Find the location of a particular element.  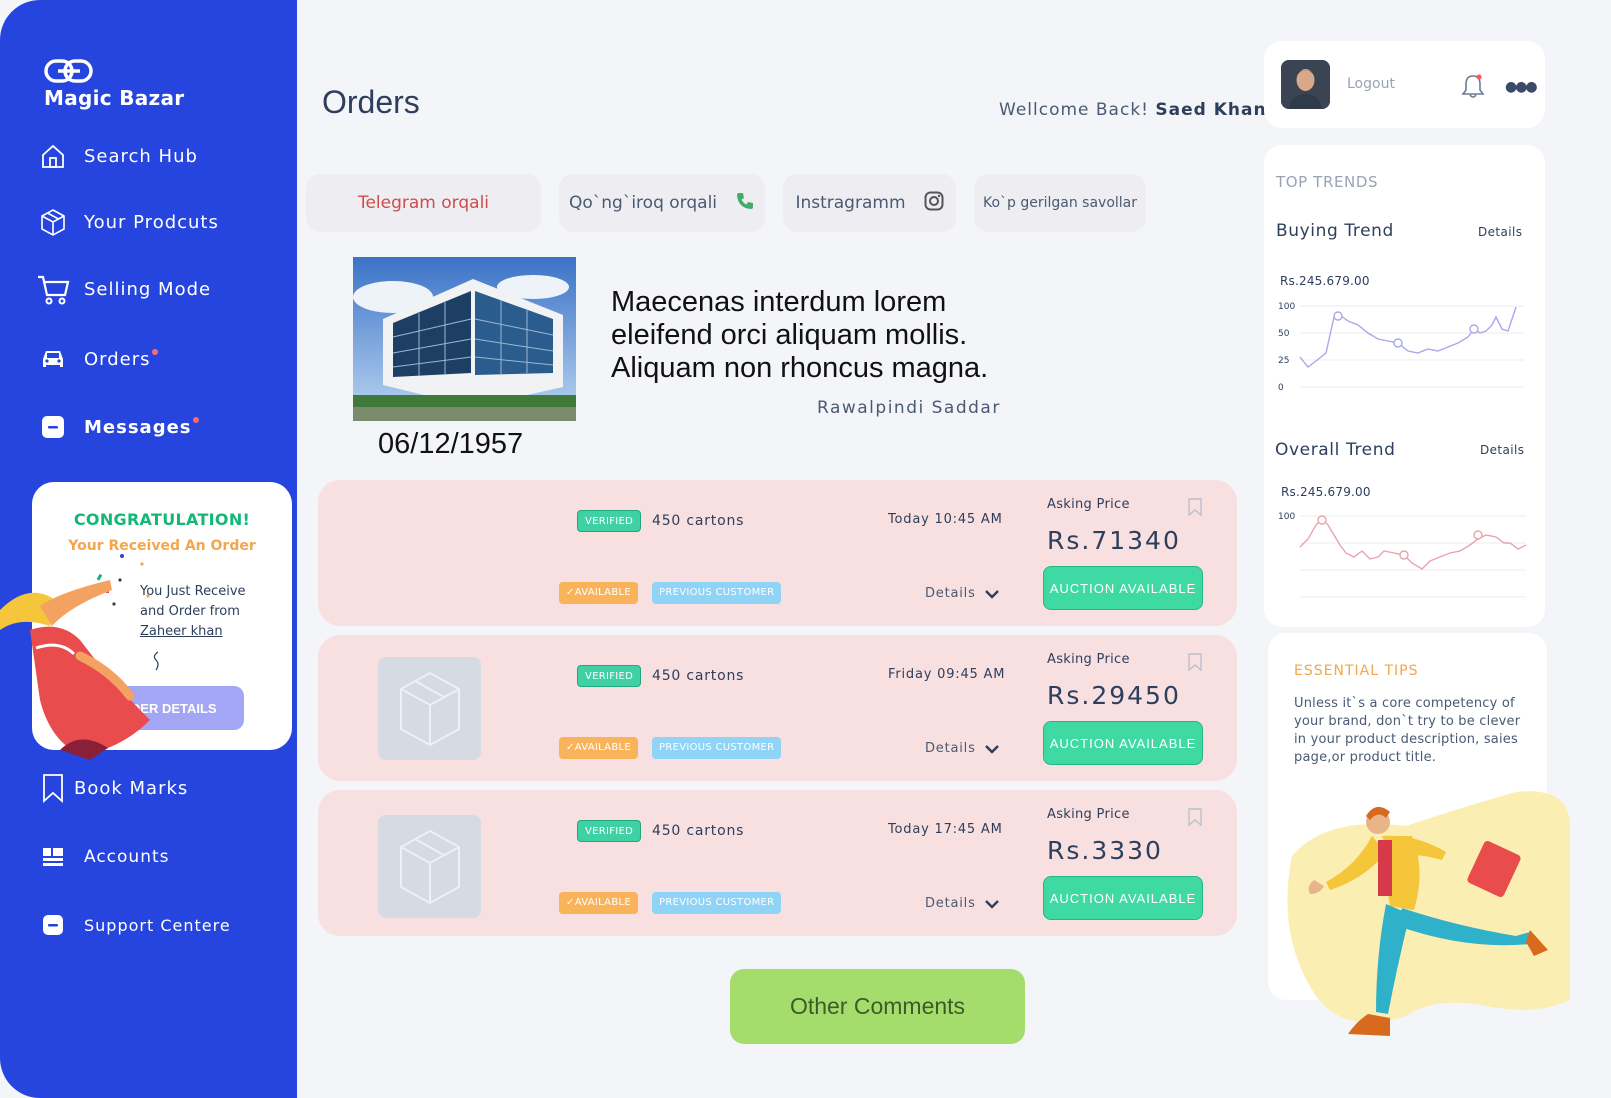

nav-accounts: Accounts is located at coordinates (103, 857).